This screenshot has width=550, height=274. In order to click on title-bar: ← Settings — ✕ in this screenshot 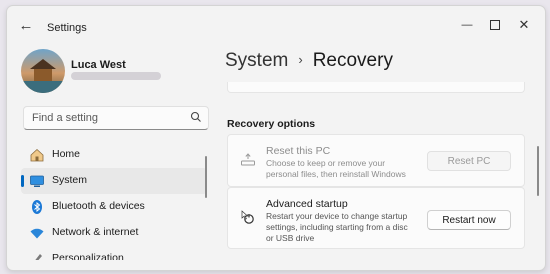, I will do `click(276, 25)`.